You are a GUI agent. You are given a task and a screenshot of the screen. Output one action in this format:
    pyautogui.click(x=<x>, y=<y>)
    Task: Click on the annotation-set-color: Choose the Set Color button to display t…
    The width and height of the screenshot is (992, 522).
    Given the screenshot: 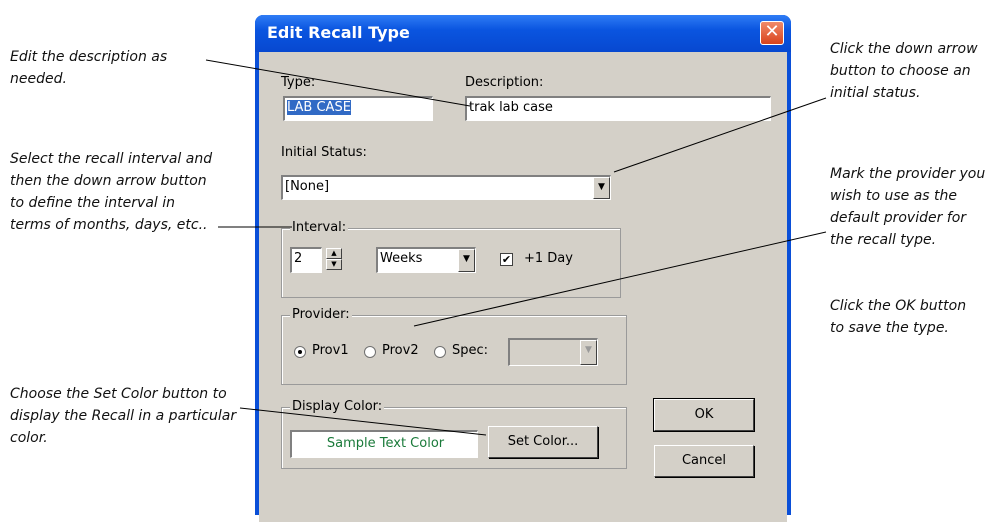 What is the action you would take?
    pyautogui.click(x=123, y=416)
    